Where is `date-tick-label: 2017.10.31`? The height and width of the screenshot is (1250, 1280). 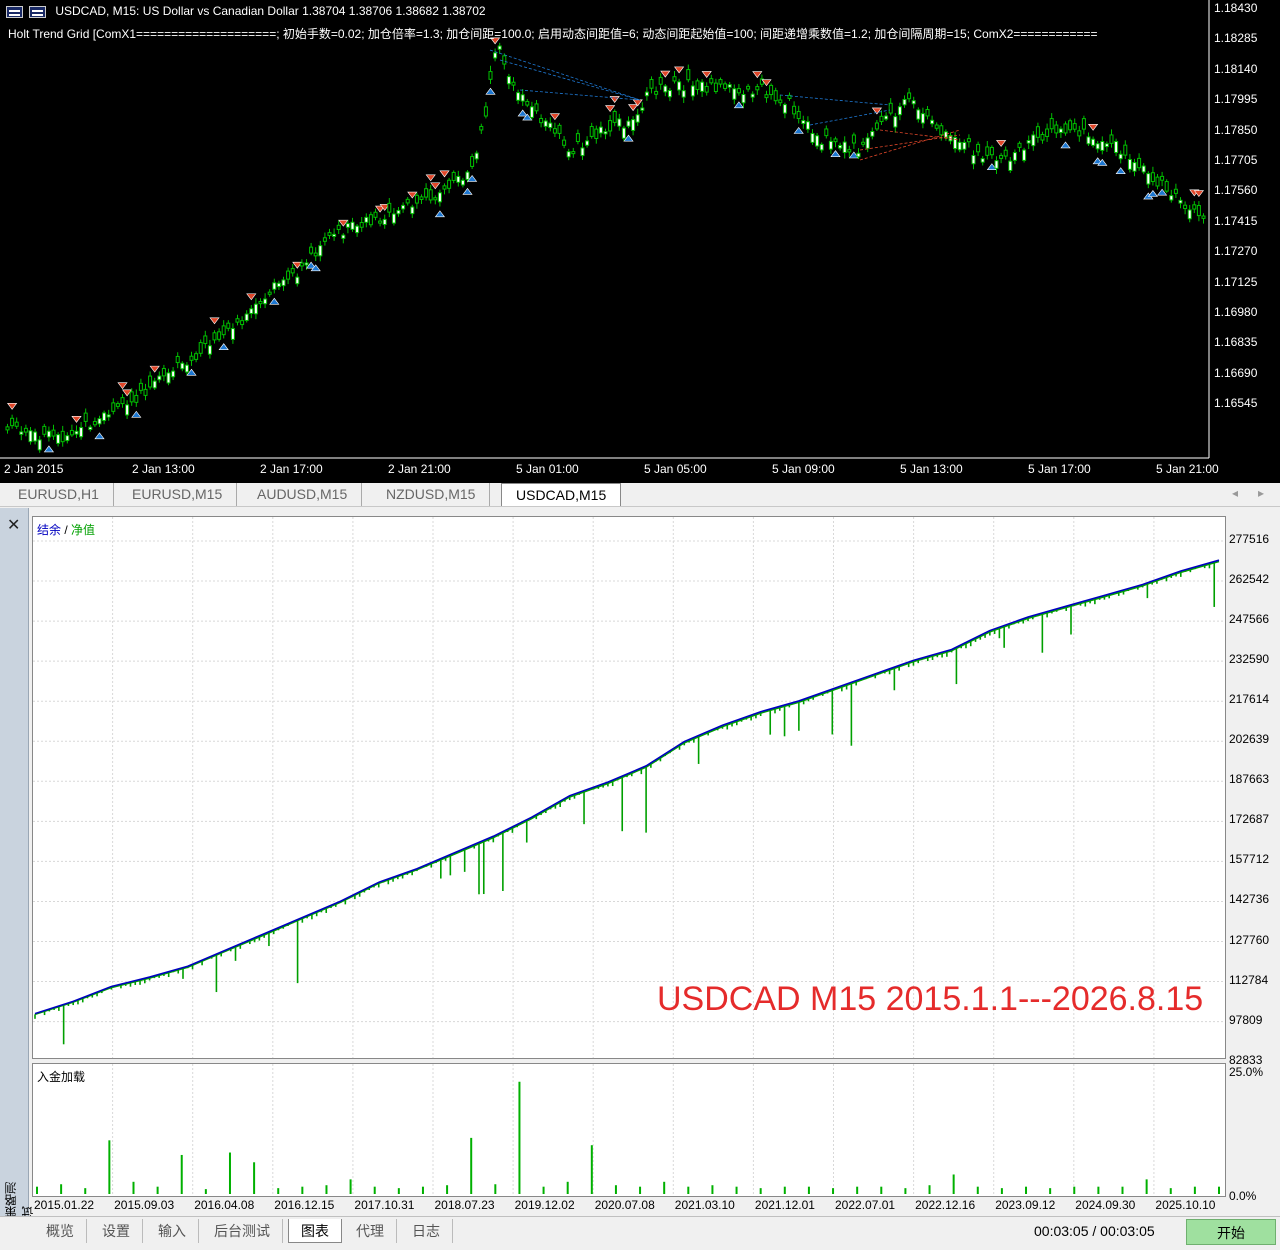
date-tick-label: 2017.10.31 is located at coordinates (384, 1205).